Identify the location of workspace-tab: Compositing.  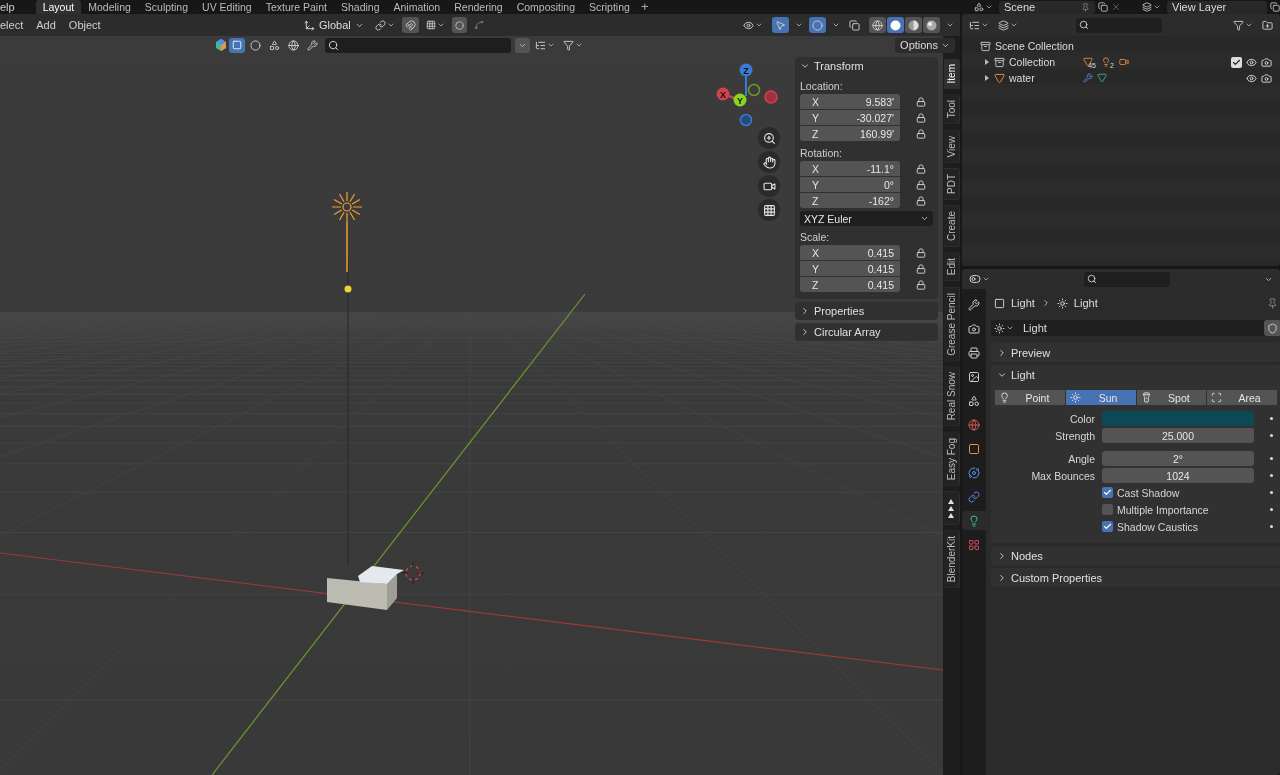
(546, 7).